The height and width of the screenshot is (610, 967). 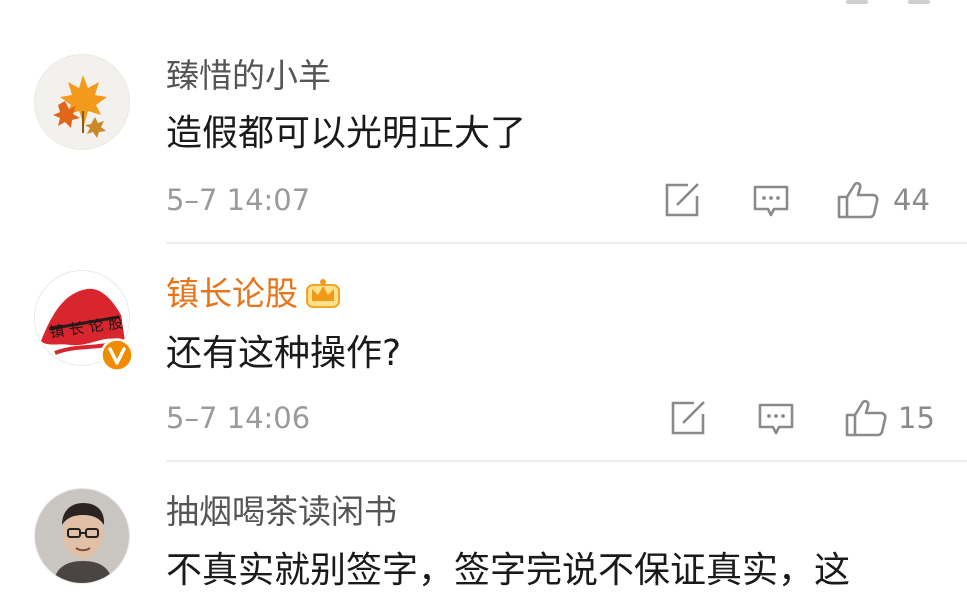 What do you see at coordinates (346, 133) in the screenshot?
I see `comment-text: 造假都可以光明正大了` at bounding box center [346, 133].